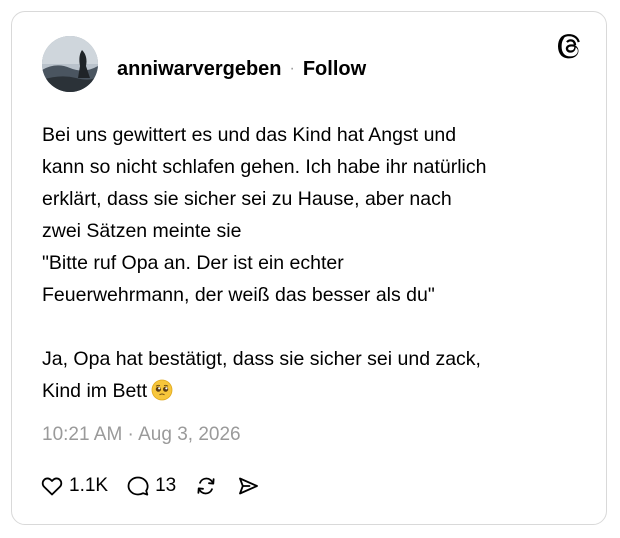 The width and height of the screenshot is (620, 538). What do you see at coordinates (138, 486) in the screenshot?
I see `comment-icon` at bounding box center [138, 486].